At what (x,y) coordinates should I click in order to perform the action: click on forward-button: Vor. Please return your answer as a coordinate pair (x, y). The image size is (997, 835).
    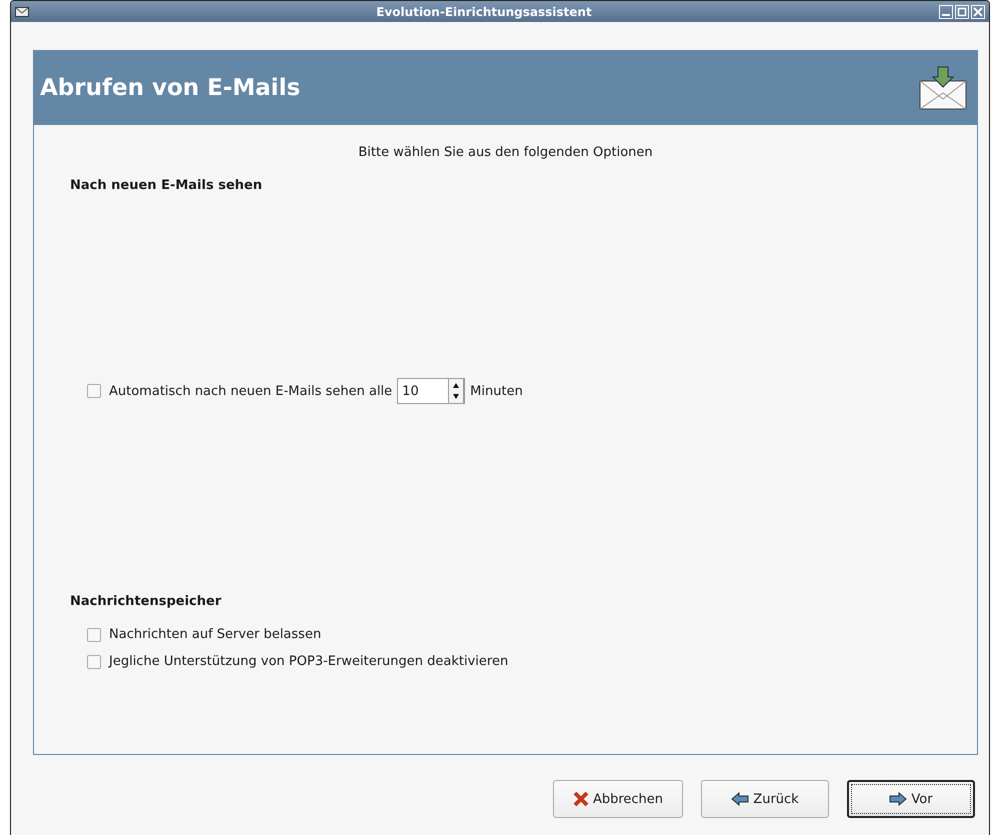
    Looking at the image, I should click on (911, 799).